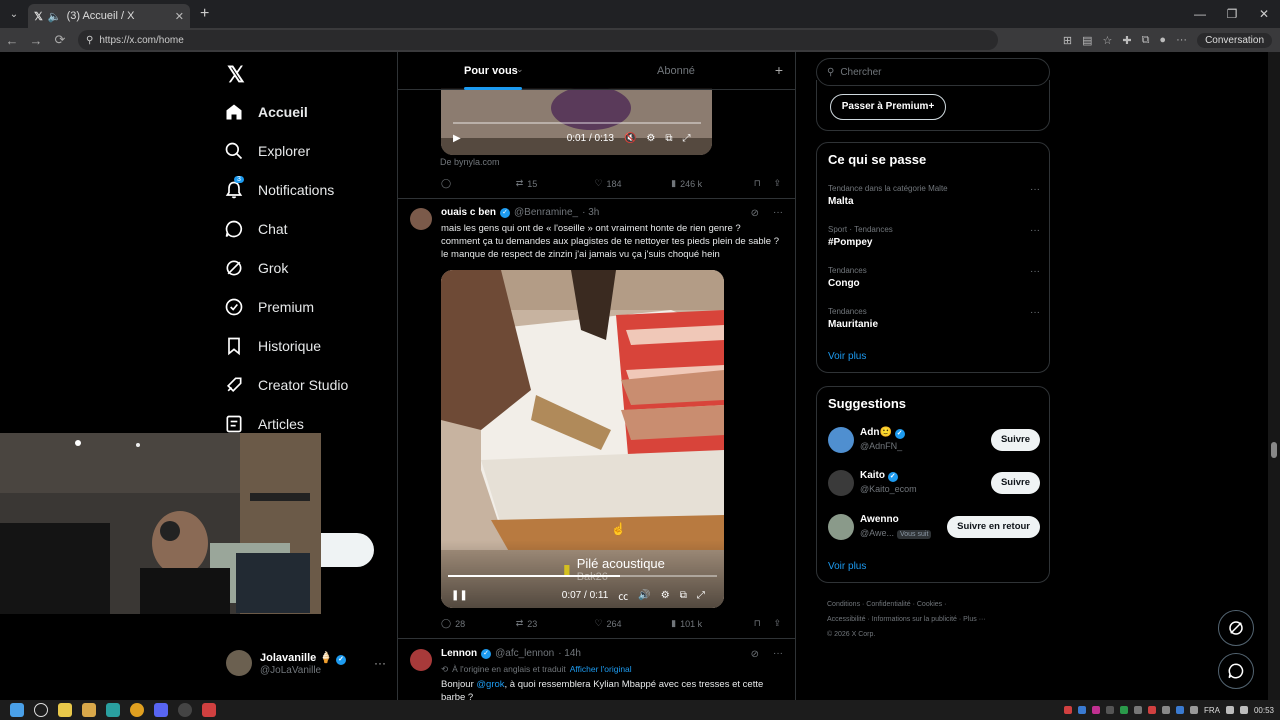 This screenshot has width=1280, height=720. Describe the element at coordinates (1126, 40) in the screenshot. I see `puzzle-icon: ✚` at that location.